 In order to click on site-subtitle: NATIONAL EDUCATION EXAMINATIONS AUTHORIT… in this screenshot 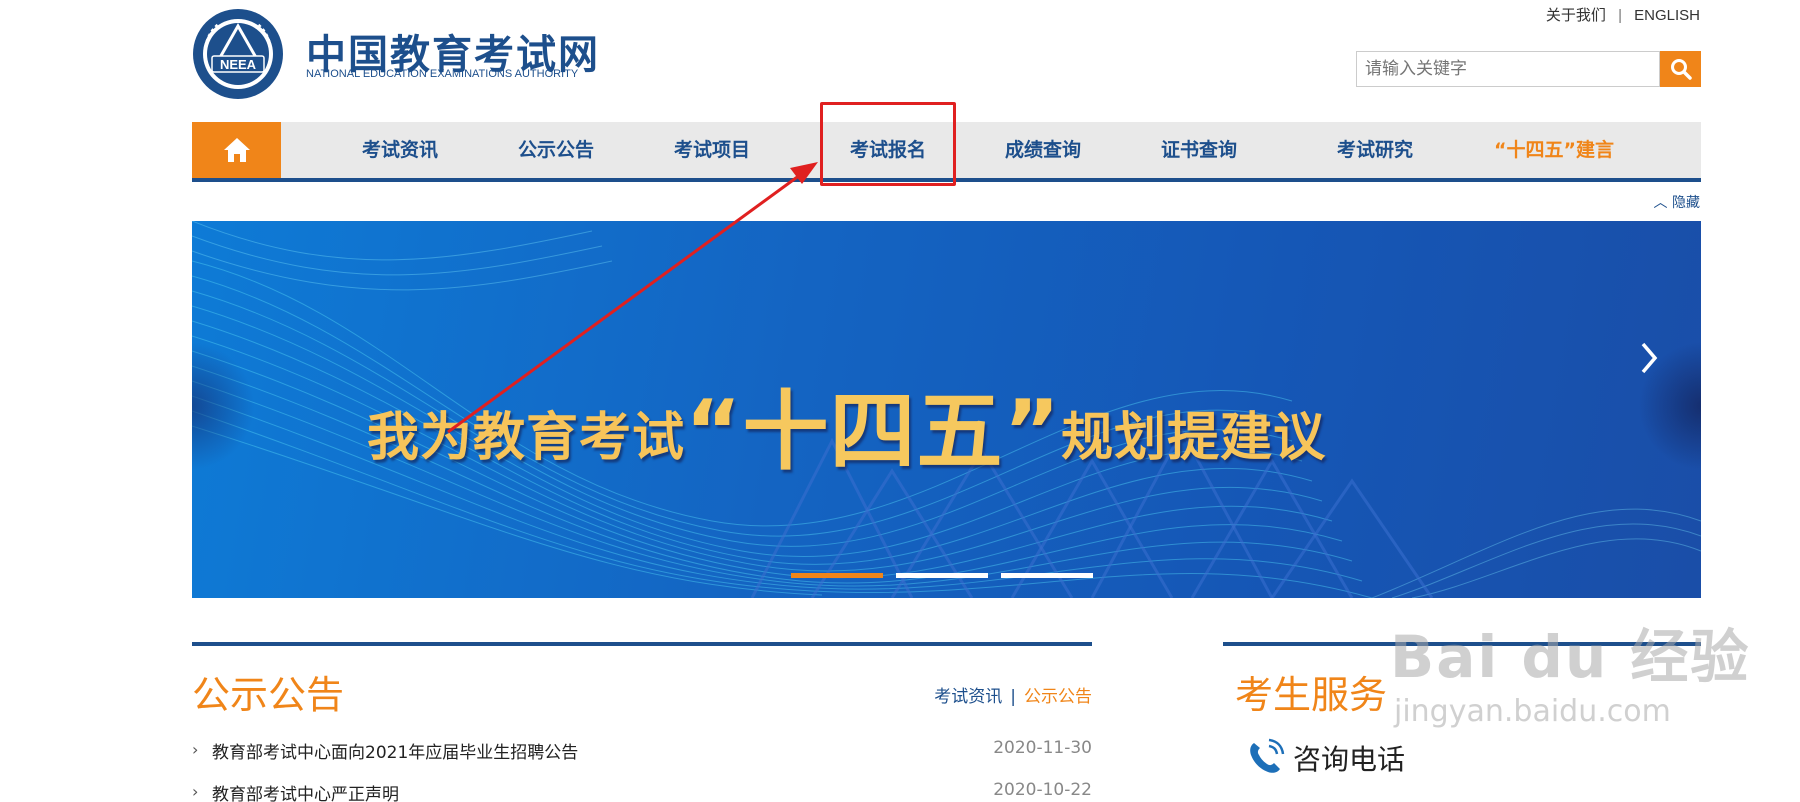, I will do `click(442, 74)`.